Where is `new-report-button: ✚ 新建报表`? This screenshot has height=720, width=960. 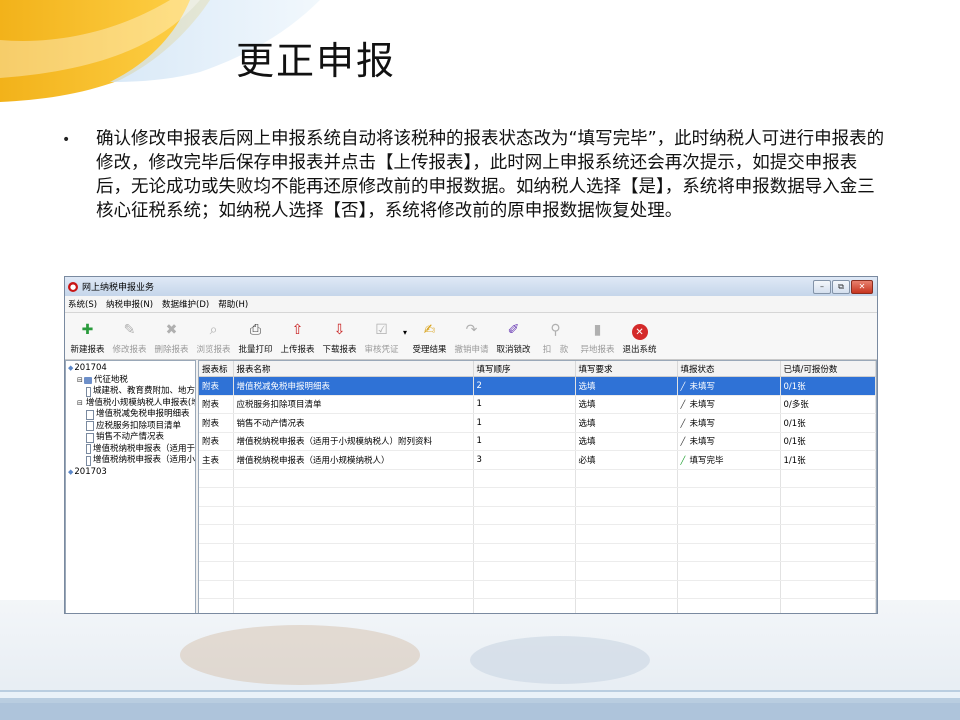 new-report-button: ✚ 新建报表 is located at coordinates (87, 339).